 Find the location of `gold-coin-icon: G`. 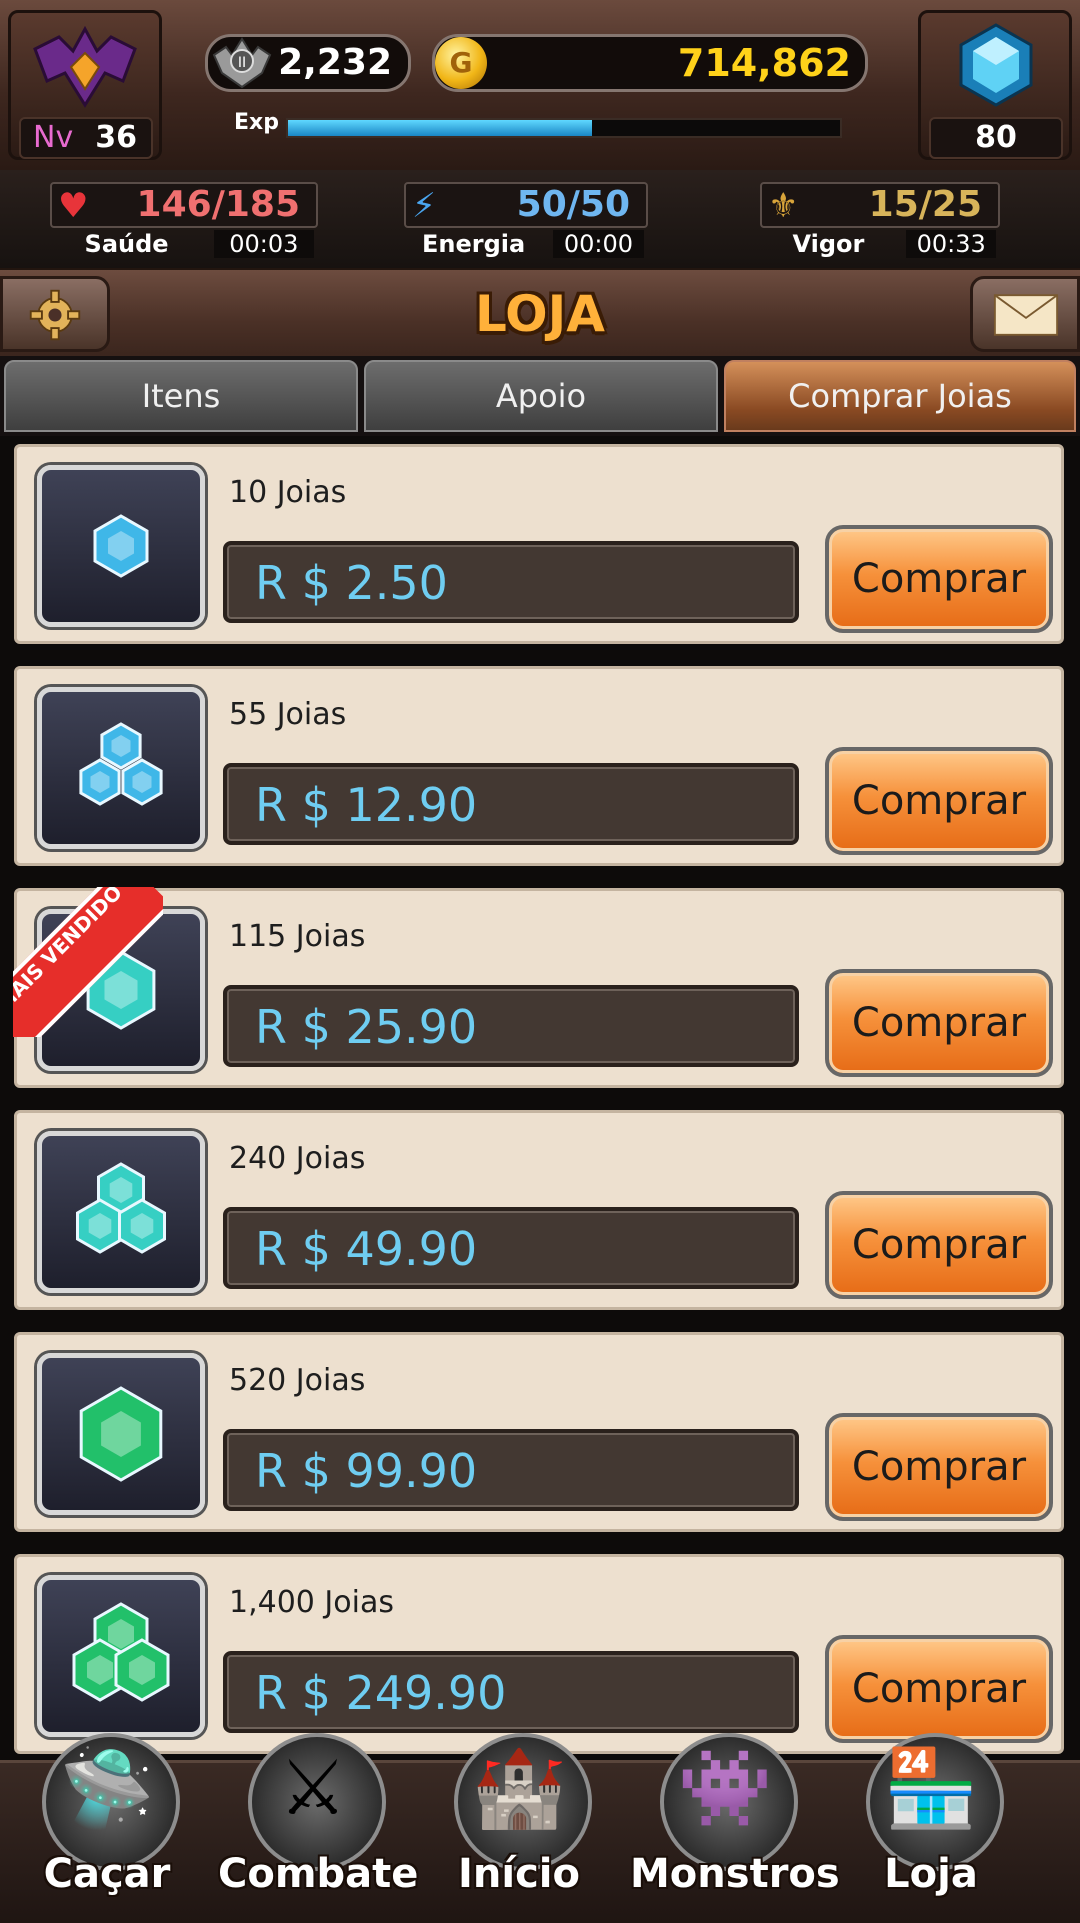

gold-coin-icon: G is located at coordinates (461, 63).